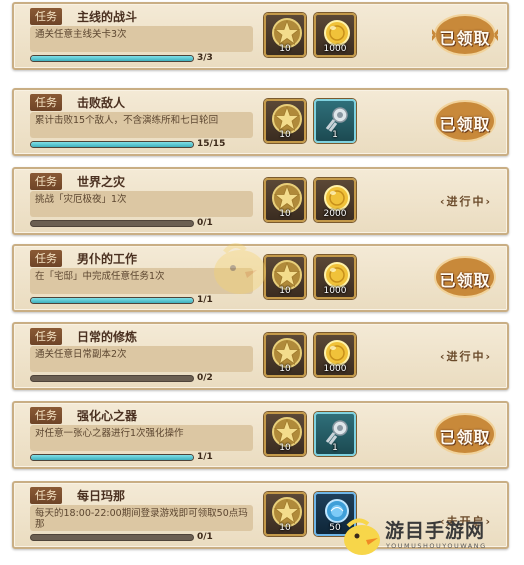  Describe the element at coordinates (205, 457) in the screenshot. I see `task-progress-text: 1/1` at that location.